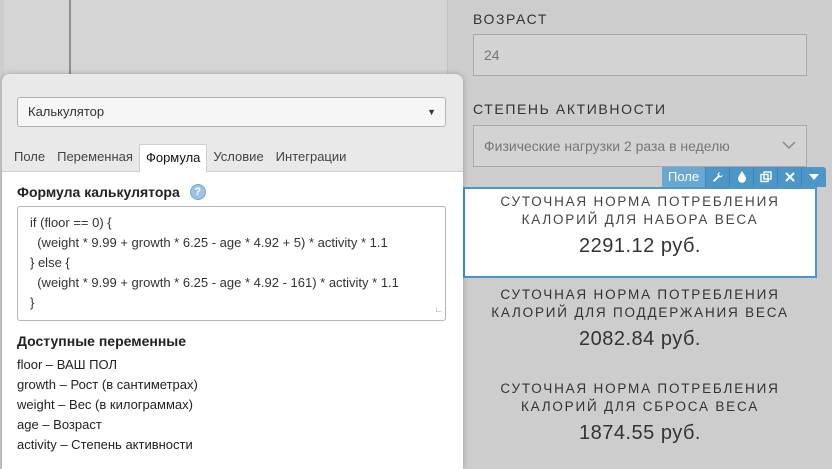  Describe the element at coordinates (790, 177) in the screenshot. I see `close-icon` at that location.